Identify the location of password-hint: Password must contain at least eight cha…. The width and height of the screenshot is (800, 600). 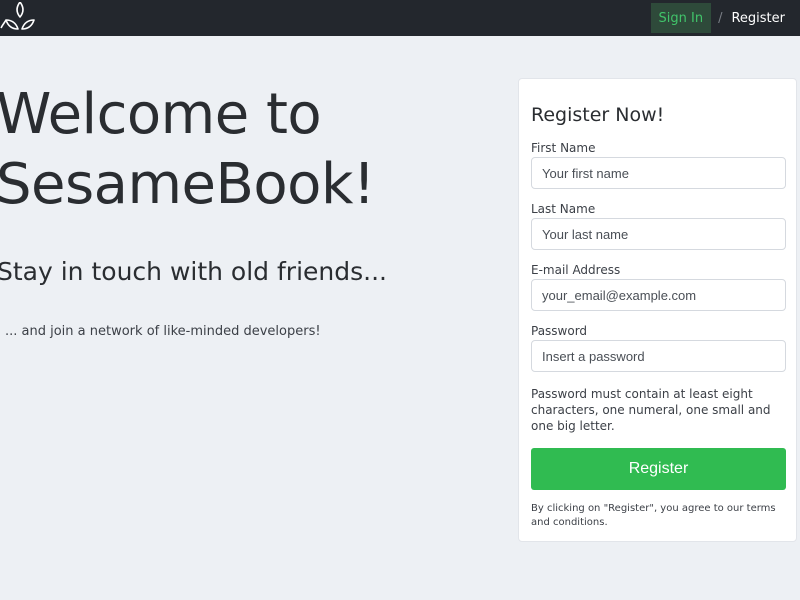
(651, 410).